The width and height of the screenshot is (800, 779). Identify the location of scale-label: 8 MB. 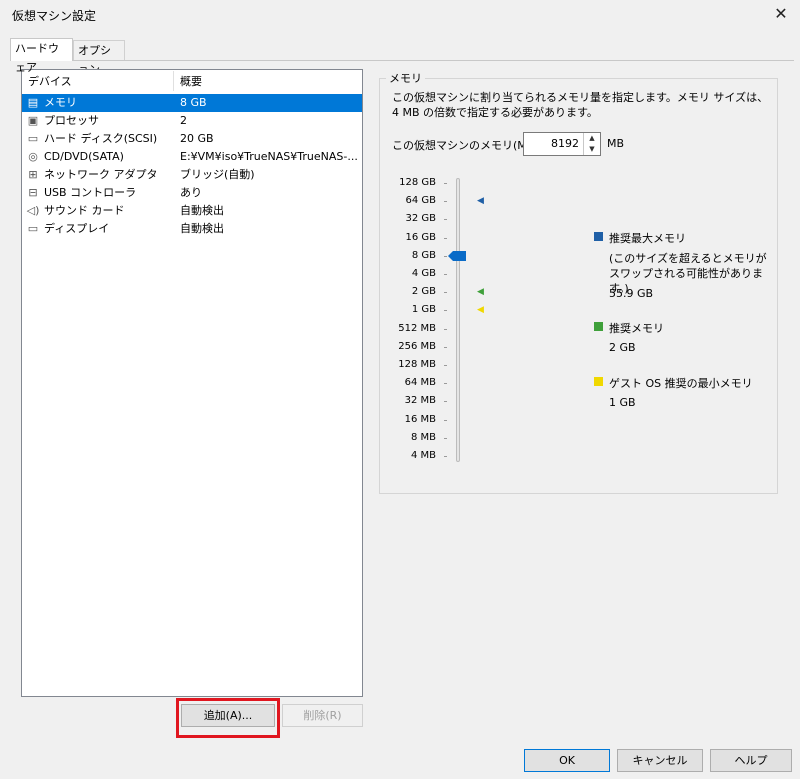
(423, 437).